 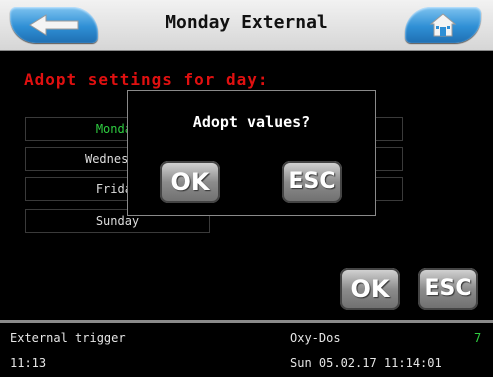 What do you see at coordinates (146, 79) in the screenshot?
I see `adopt-heading: Adopt settings for day:` at bounding box center [146, 79].